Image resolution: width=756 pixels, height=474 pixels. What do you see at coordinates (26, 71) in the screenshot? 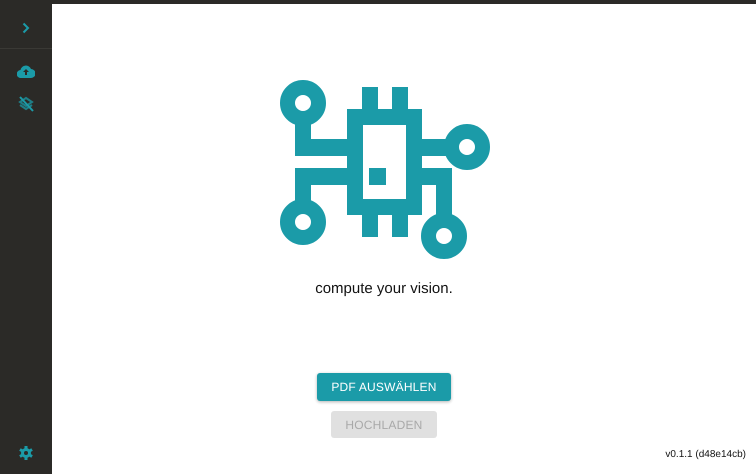
I see `cloud-upload-icon` at bounding box center [26, 71].